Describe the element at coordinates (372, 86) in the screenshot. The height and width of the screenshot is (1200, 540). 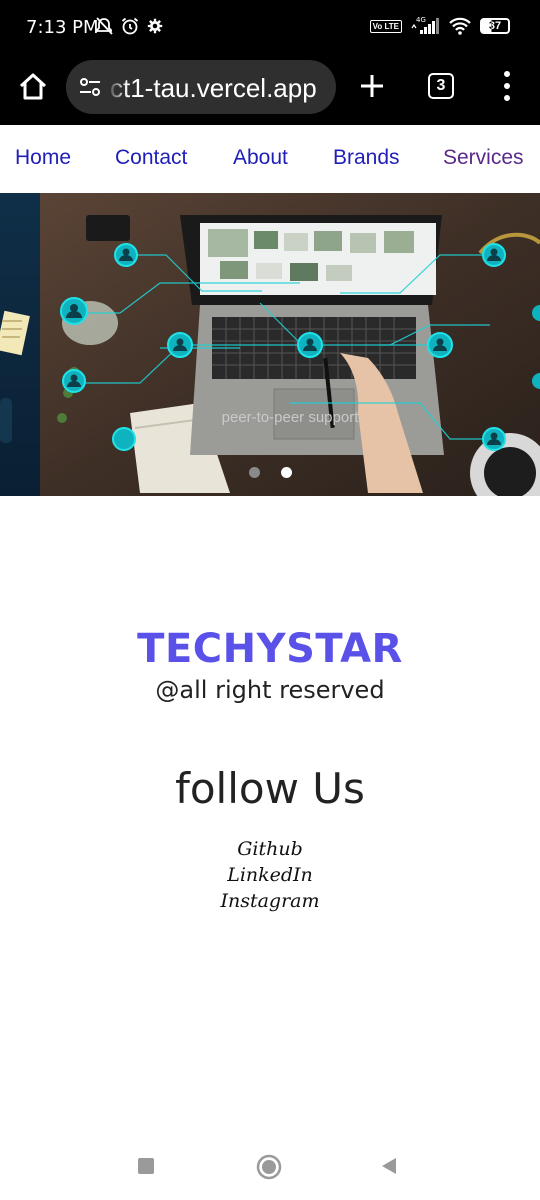
I see `new-tab-icon` at that location.